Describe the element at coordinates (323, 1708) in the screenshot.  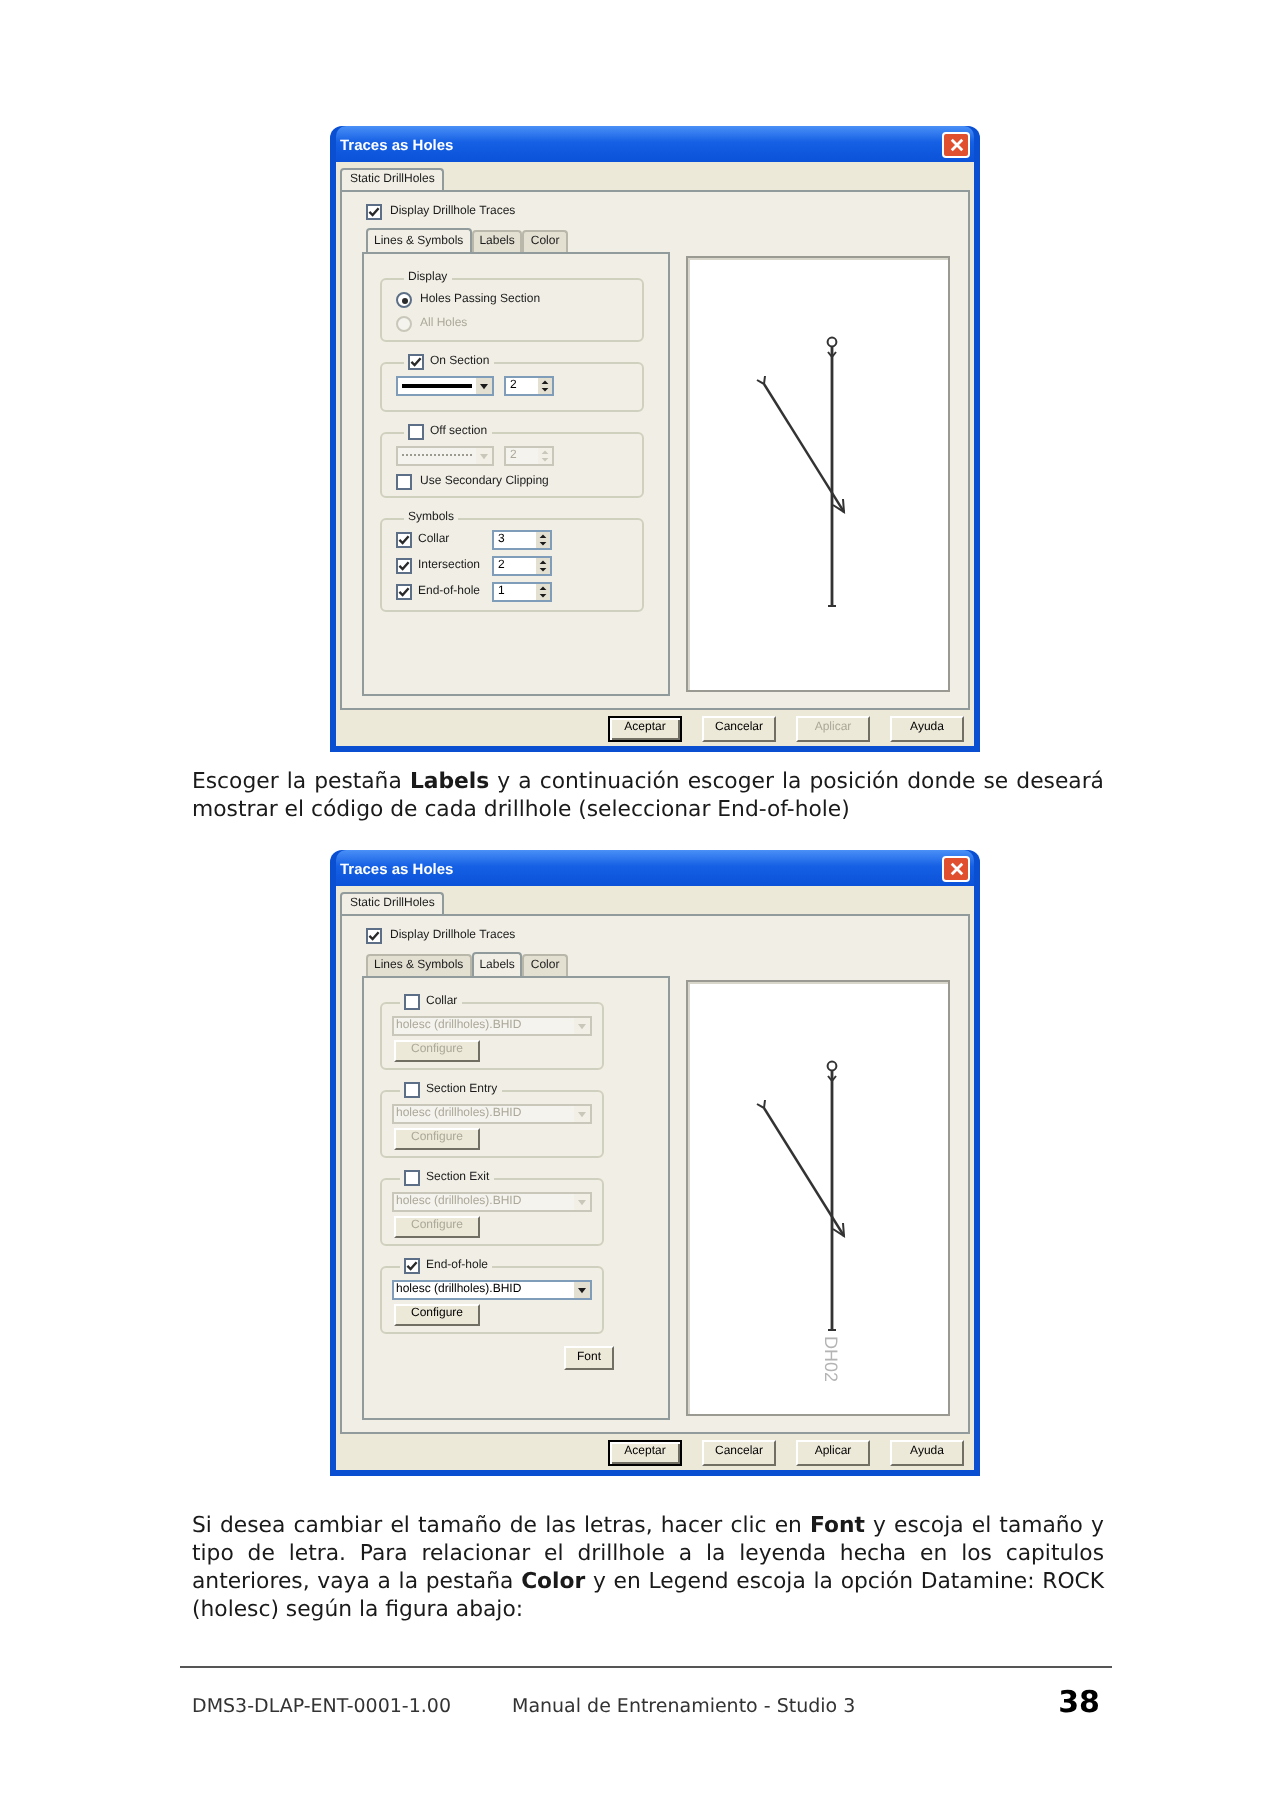
I see `document-code: DMS3-DLAP-ENT-0001-1.00` at that location.